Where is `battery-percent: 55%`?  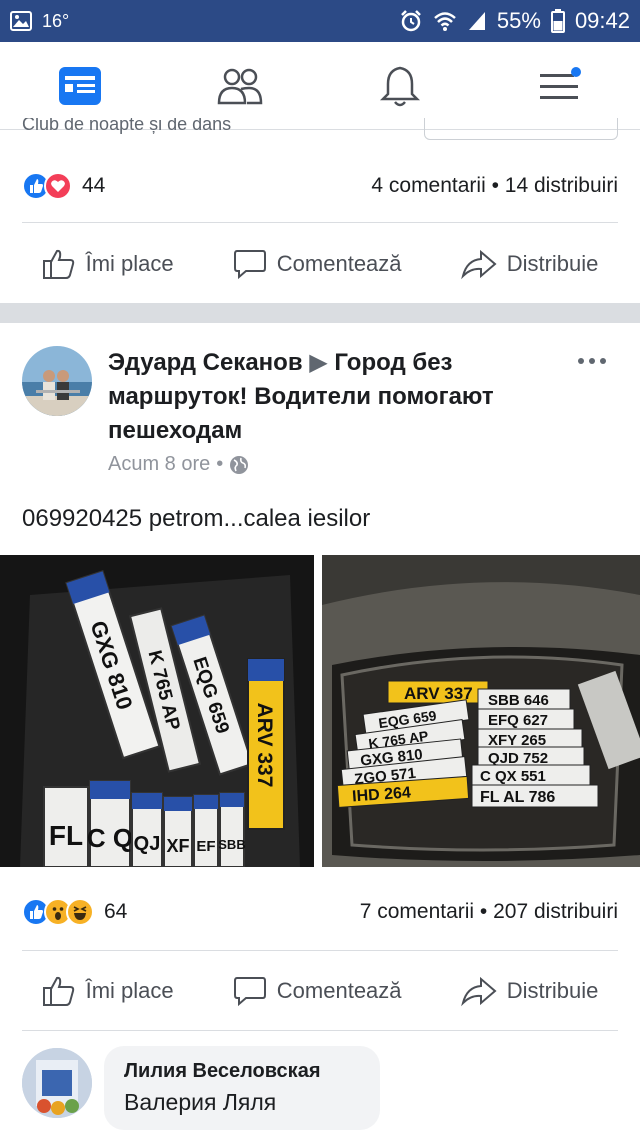
battery-percent: 55% is located at coordinates (518, 20).